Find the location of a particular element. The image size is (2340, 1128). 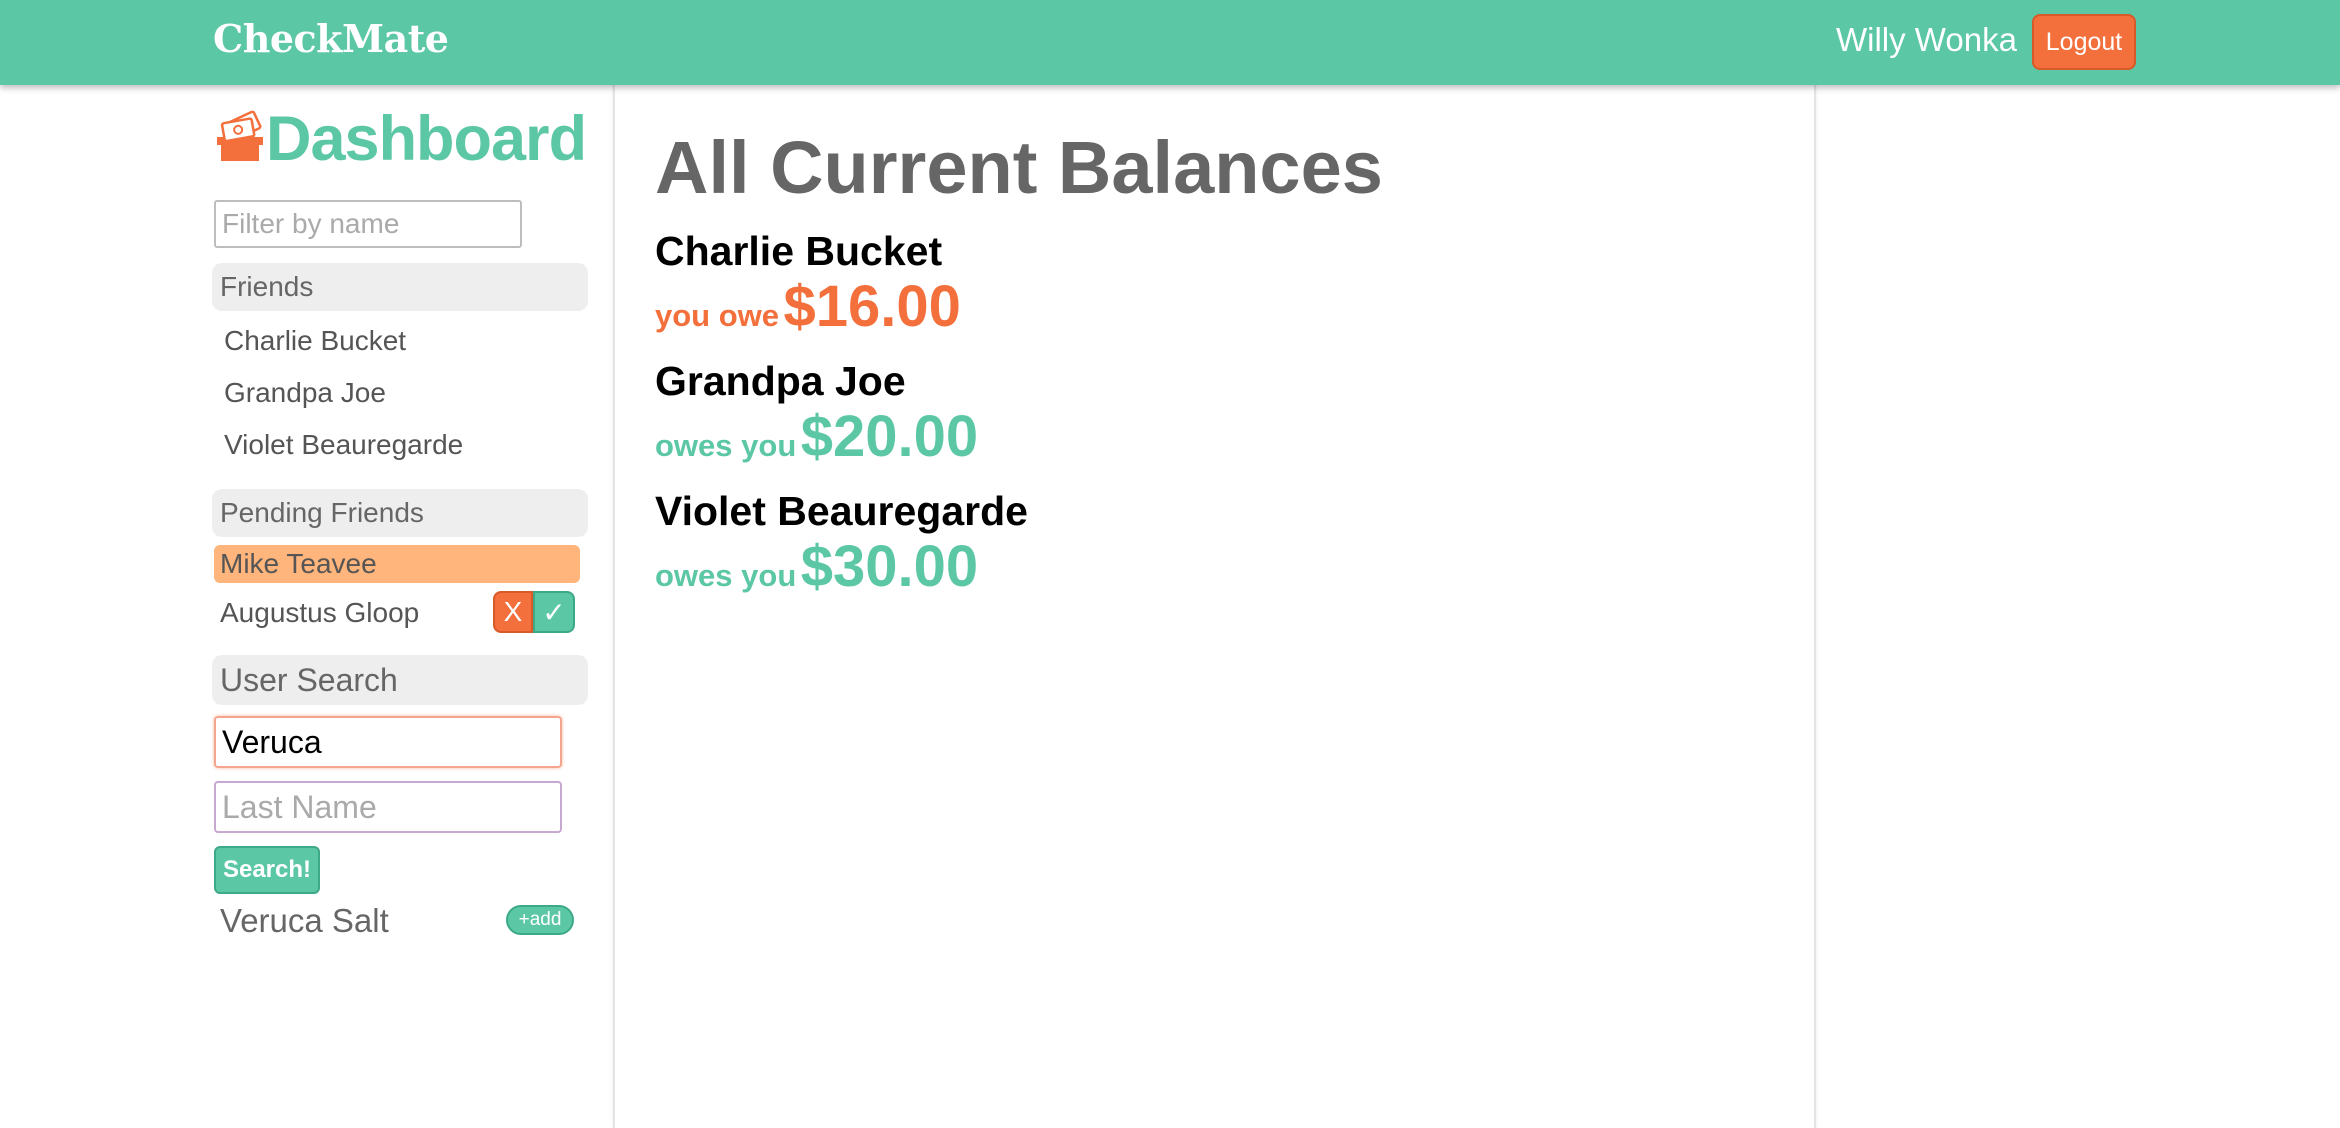

last-name-input is located at coordinates (388, 807).